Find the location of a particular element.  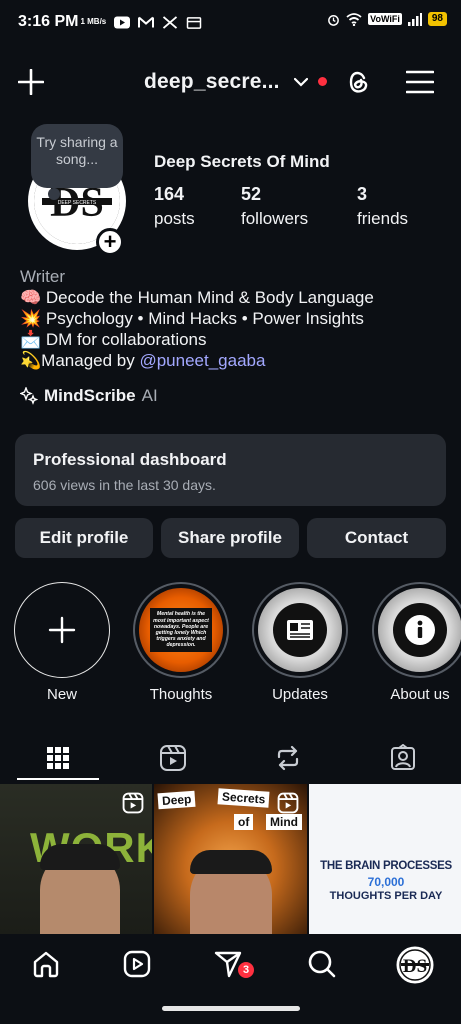

stat-value: 3 is located at coordinates (362, 194).